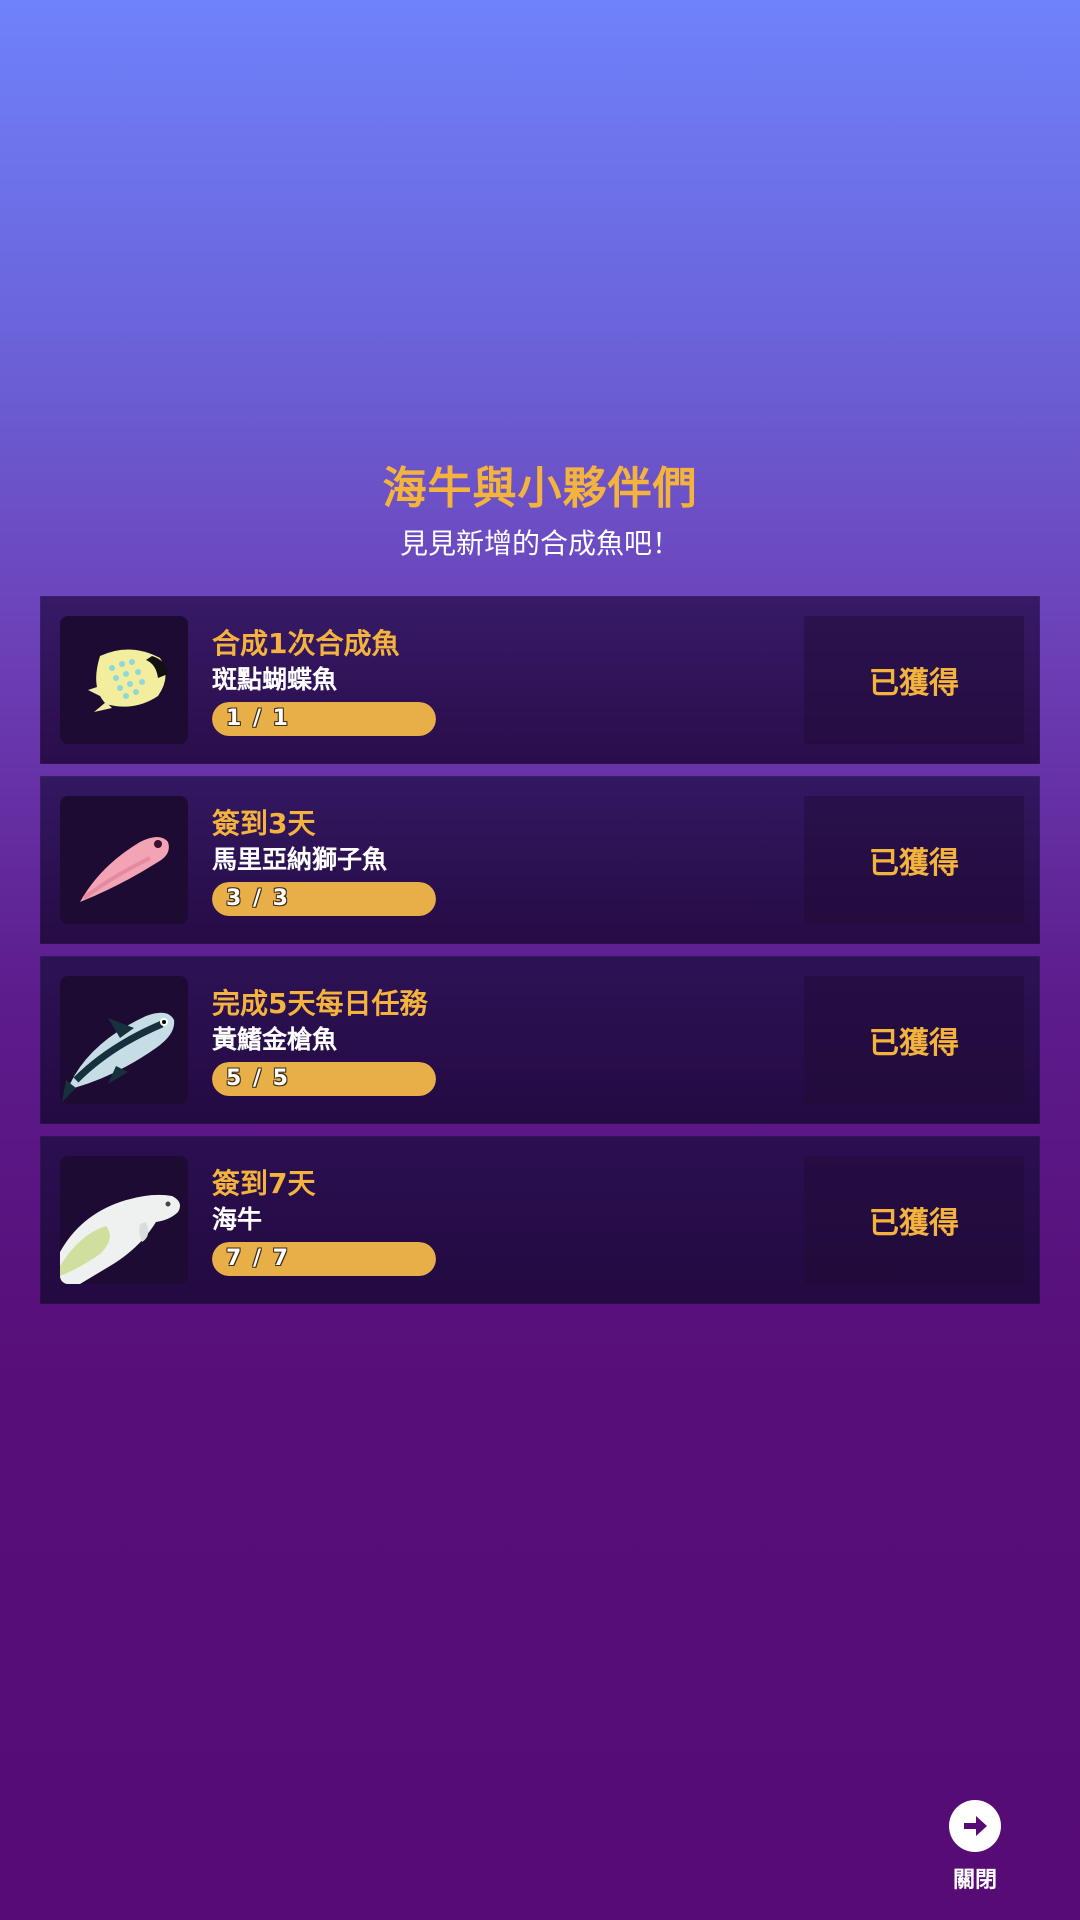  What do you see at coordinates (264, 1183) in the screenshot?
I see `task-title: 簽到7天` at bounding box center [264, 1183].